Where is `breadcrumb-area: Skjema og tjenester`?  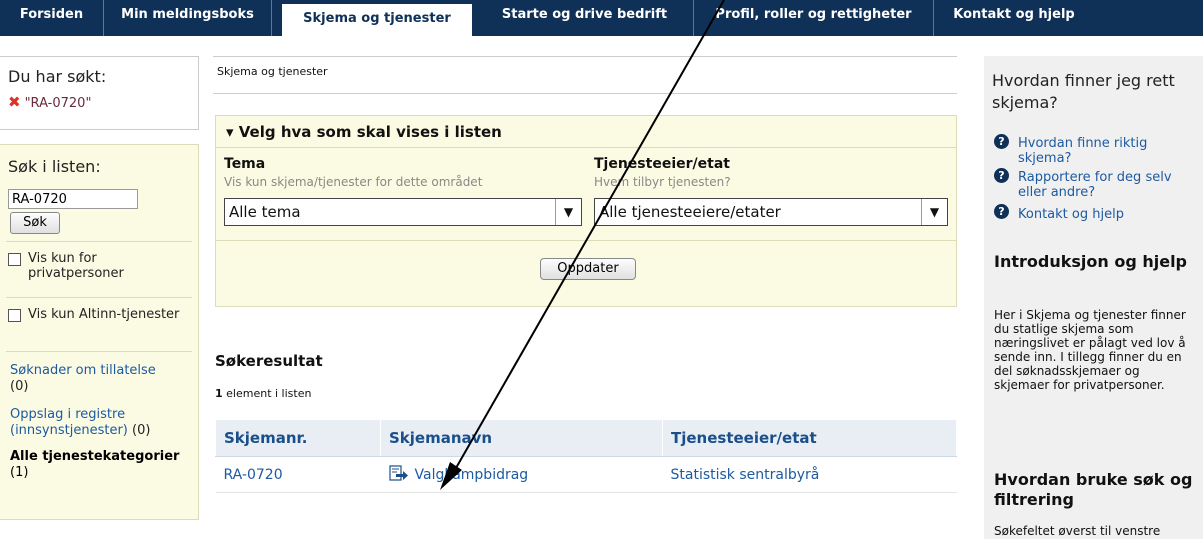 breadcrumb-area: Skjema og tjenester is located at coordinates (585, 75).